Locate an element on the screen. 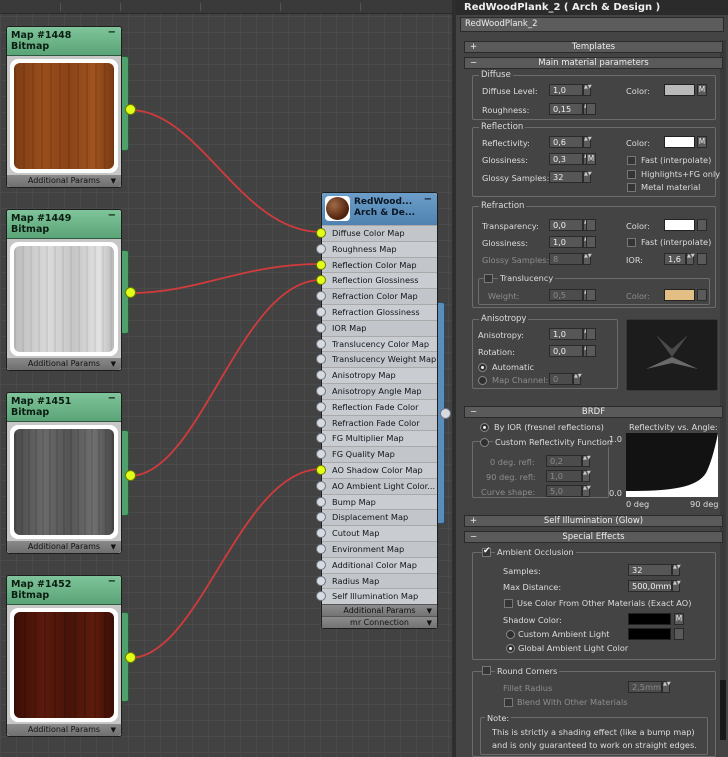 The width and height of the screenshot is (728, 757). automatic-radio is located at coordinates (482, 367).